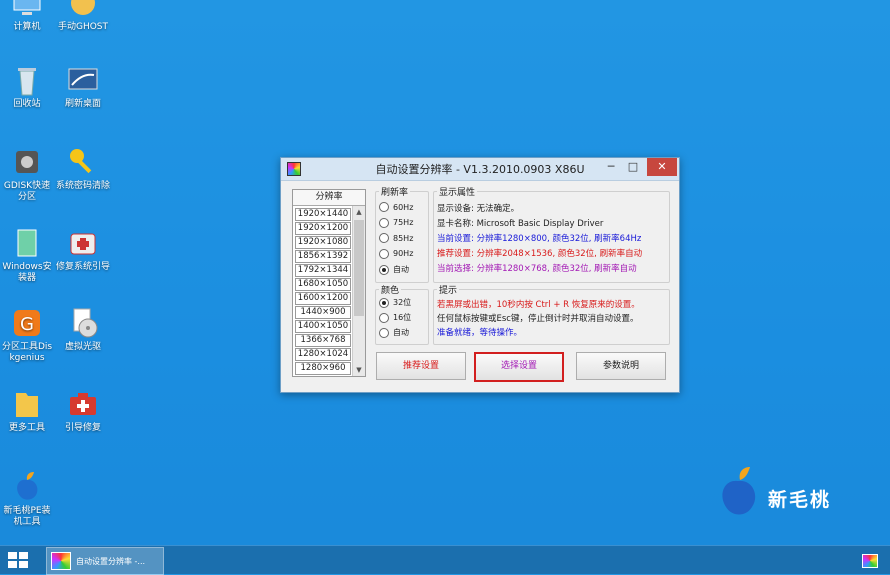  I want to click on resolution-scrollbar: ▲ ▼, so click(358, 291).